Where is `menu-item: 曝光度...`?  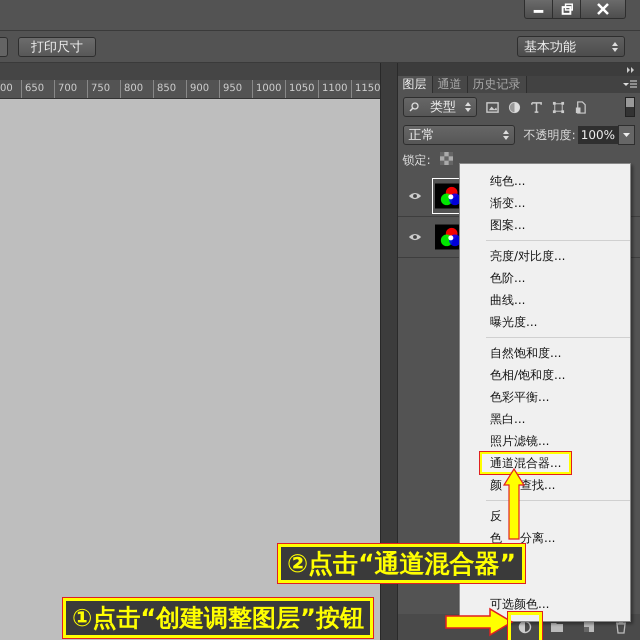 menu-item: 曝光度... is located at coordinates (514, 322).